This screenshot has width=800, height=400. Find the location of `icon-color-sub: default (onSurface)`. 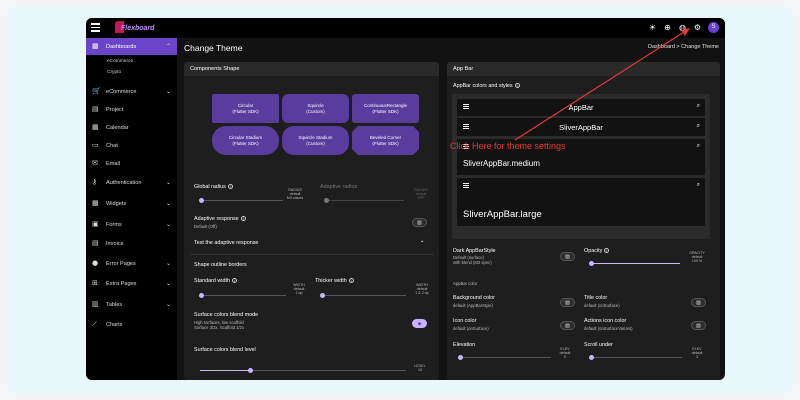

icon-color-sub: default (onSurface) is located at coordinates (471, 328).